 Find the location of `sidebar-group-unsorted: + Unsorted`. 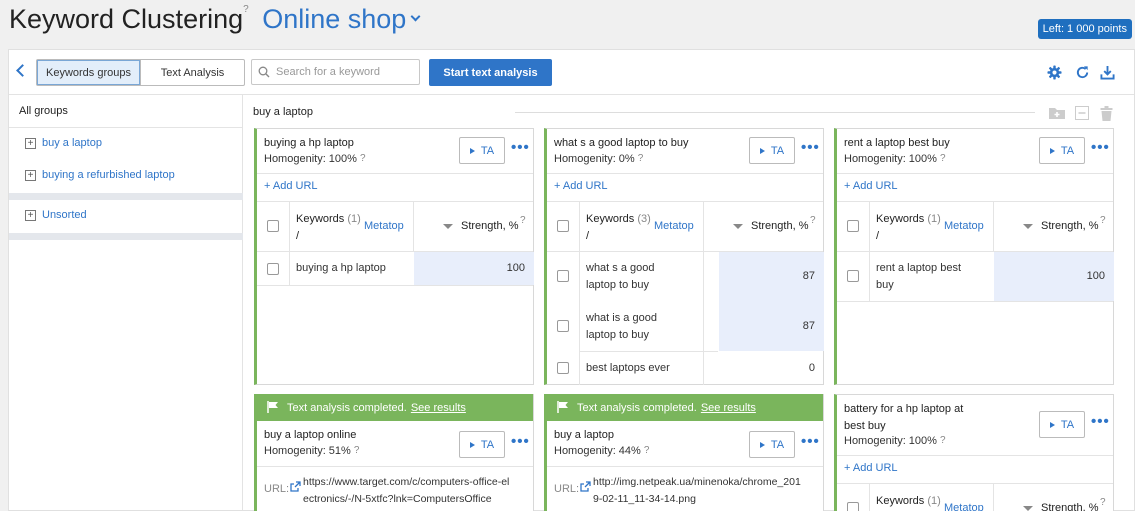

sidebar-group-unsorted: + Unsorted is located at coordinates (56, 215).